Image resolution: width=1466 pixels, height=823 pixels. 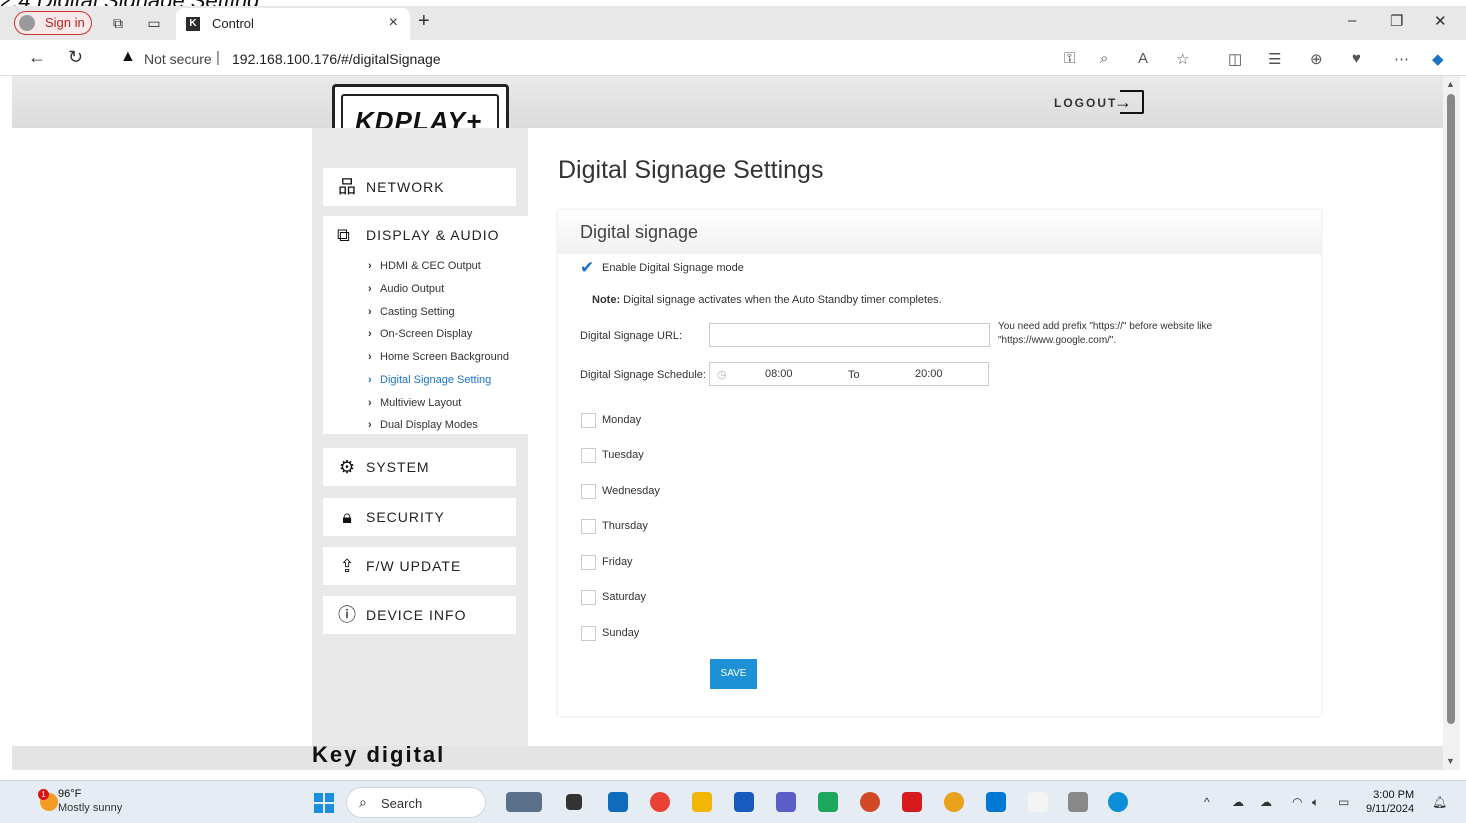 I want to click on page-scrollbar: ▲ ▼, so click(x=1451, y=423).